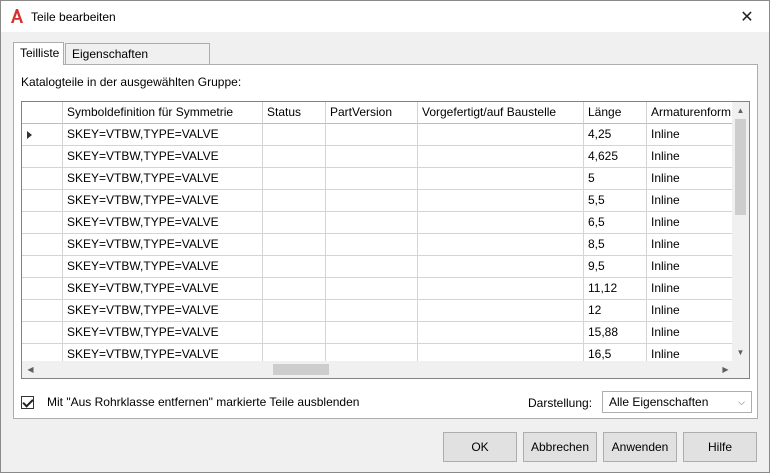 Image resolution: width=770 pixels, height=473 pixels. I want to click on title-bar: Teile bearbeiten ✕, so click(385, 16).